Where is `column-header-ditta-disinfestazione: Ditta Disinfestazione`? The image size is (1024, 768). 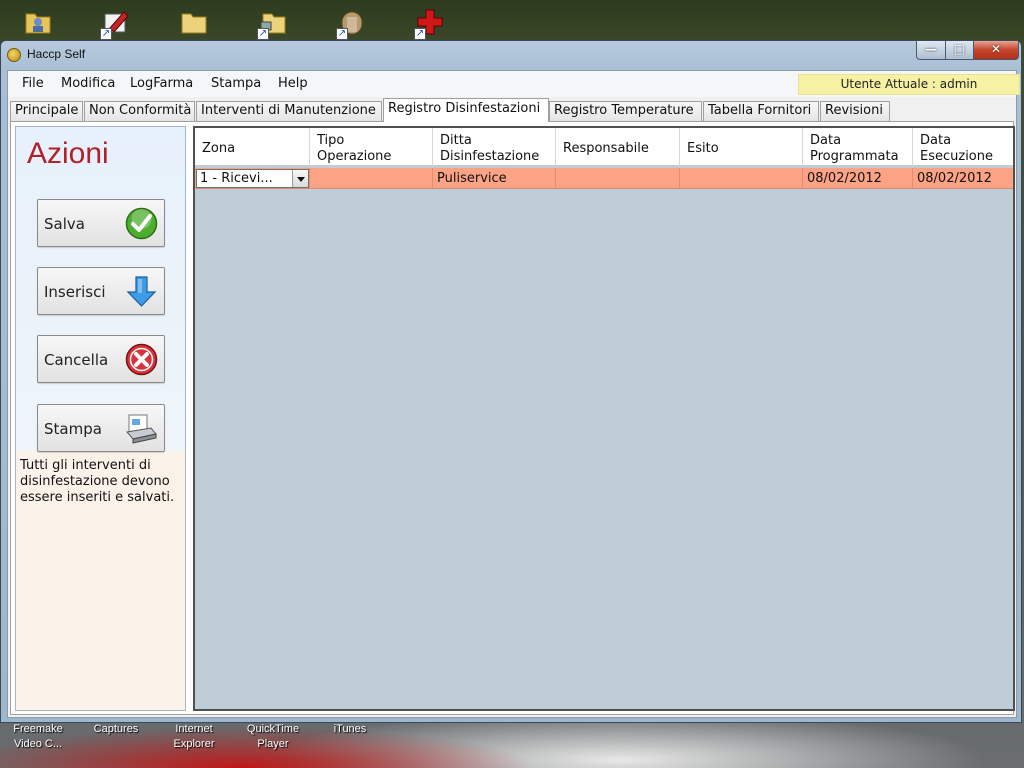 column-header-ditta-disinfestazione: Ditta Disinfestazione is located at coordinates (494, 147).